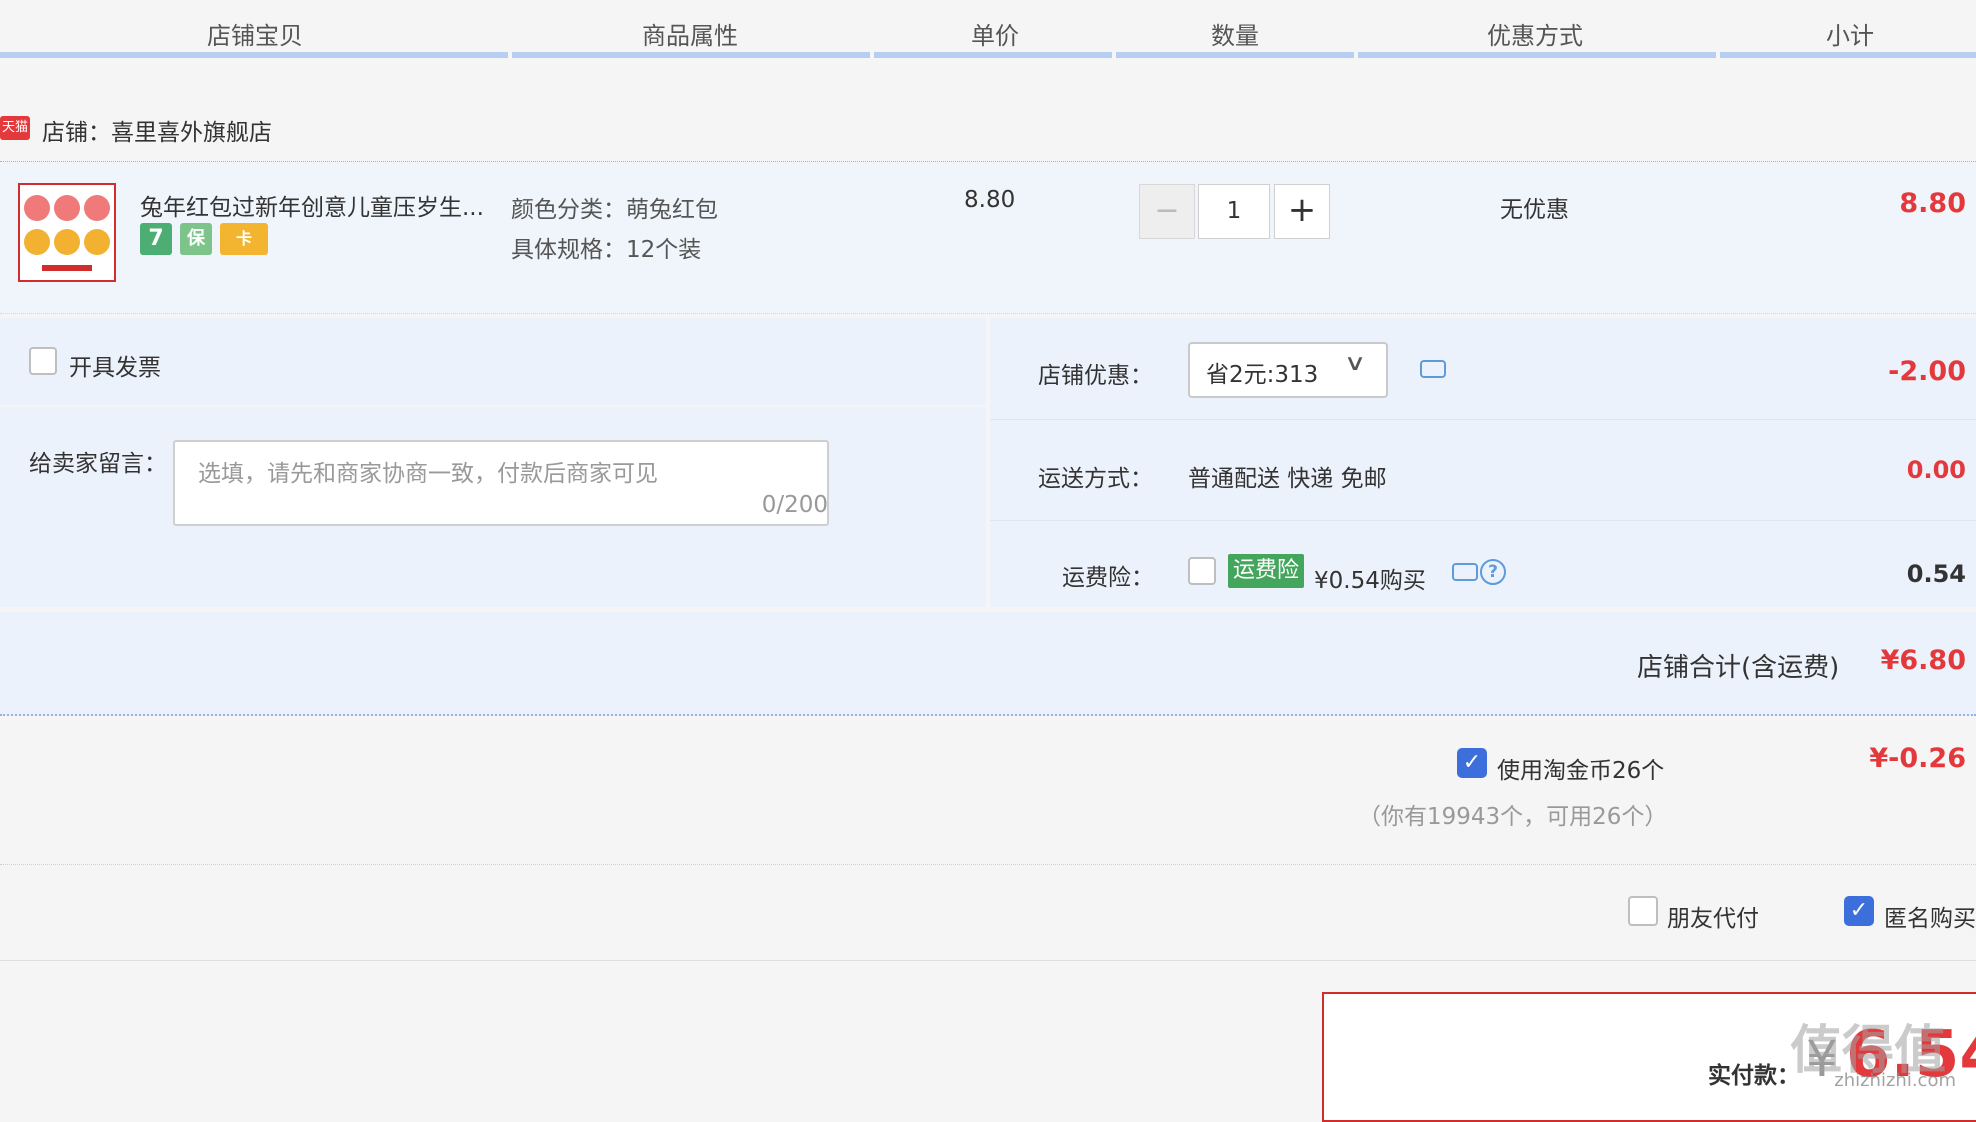 The image size is (1976, 1122). Describe the element at coordinates (988, 237) in the screenshot. I see `item-row` at that location.